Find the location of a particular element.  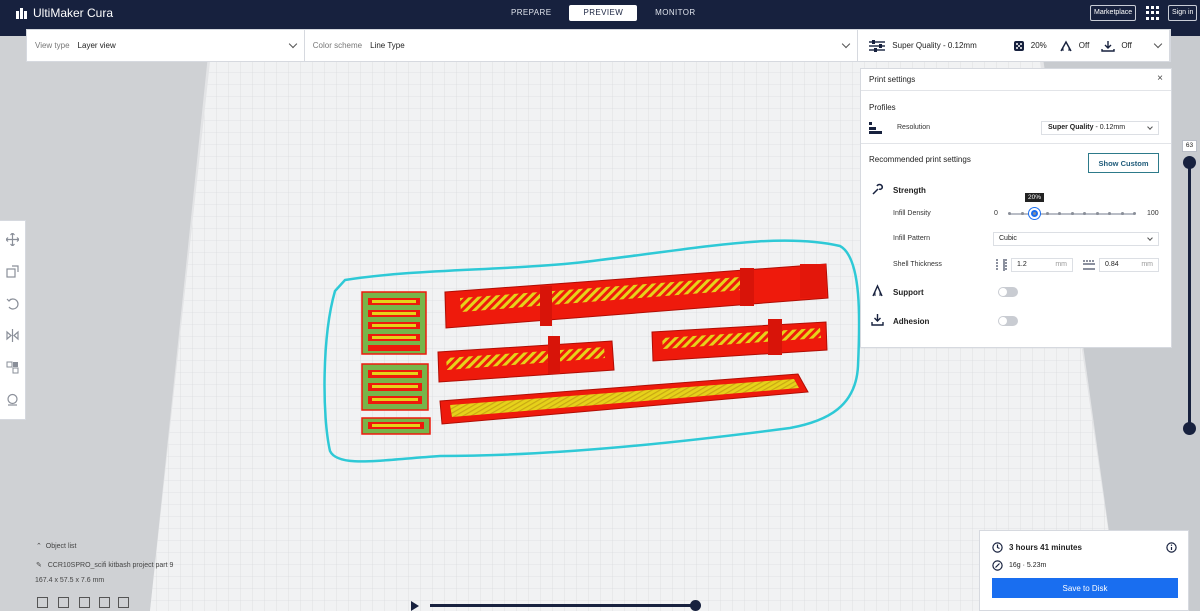

resolution-value-bold: Super Quality is located at coordinates (1071, 127).